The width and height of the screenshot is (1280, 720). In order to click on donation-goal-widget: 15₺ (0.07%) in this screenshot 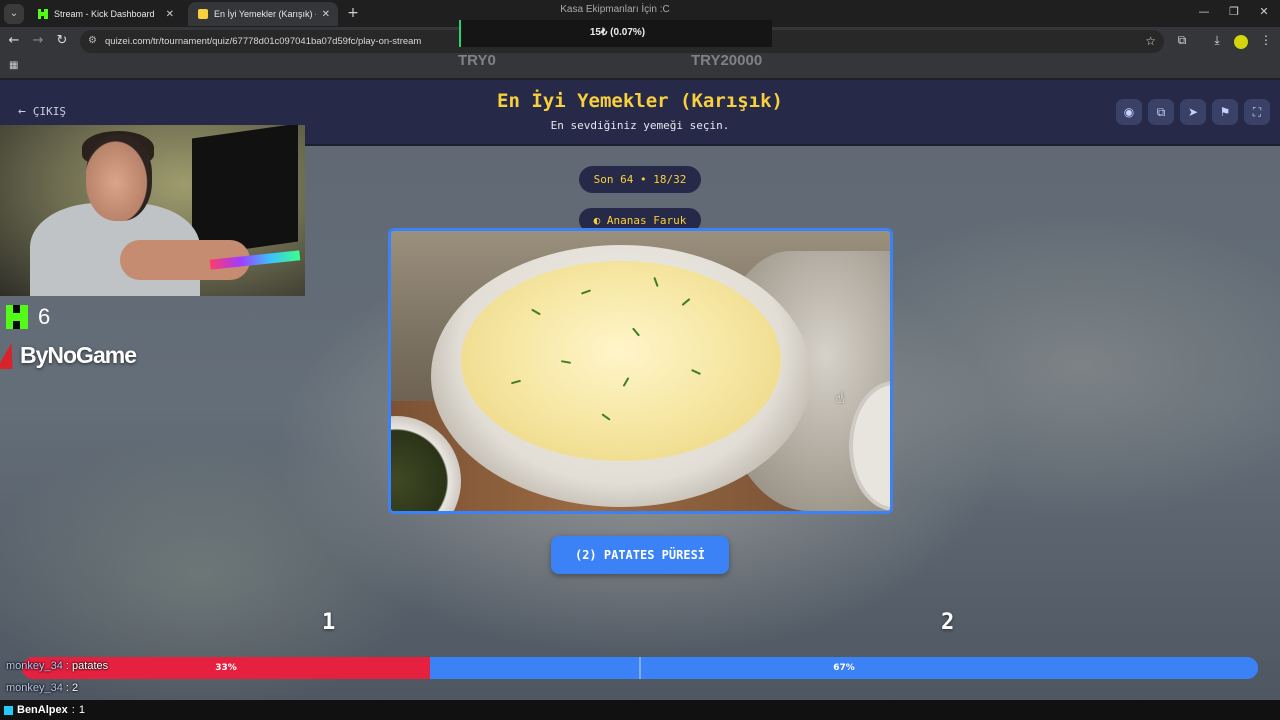, I will do `click(615, 33)`.